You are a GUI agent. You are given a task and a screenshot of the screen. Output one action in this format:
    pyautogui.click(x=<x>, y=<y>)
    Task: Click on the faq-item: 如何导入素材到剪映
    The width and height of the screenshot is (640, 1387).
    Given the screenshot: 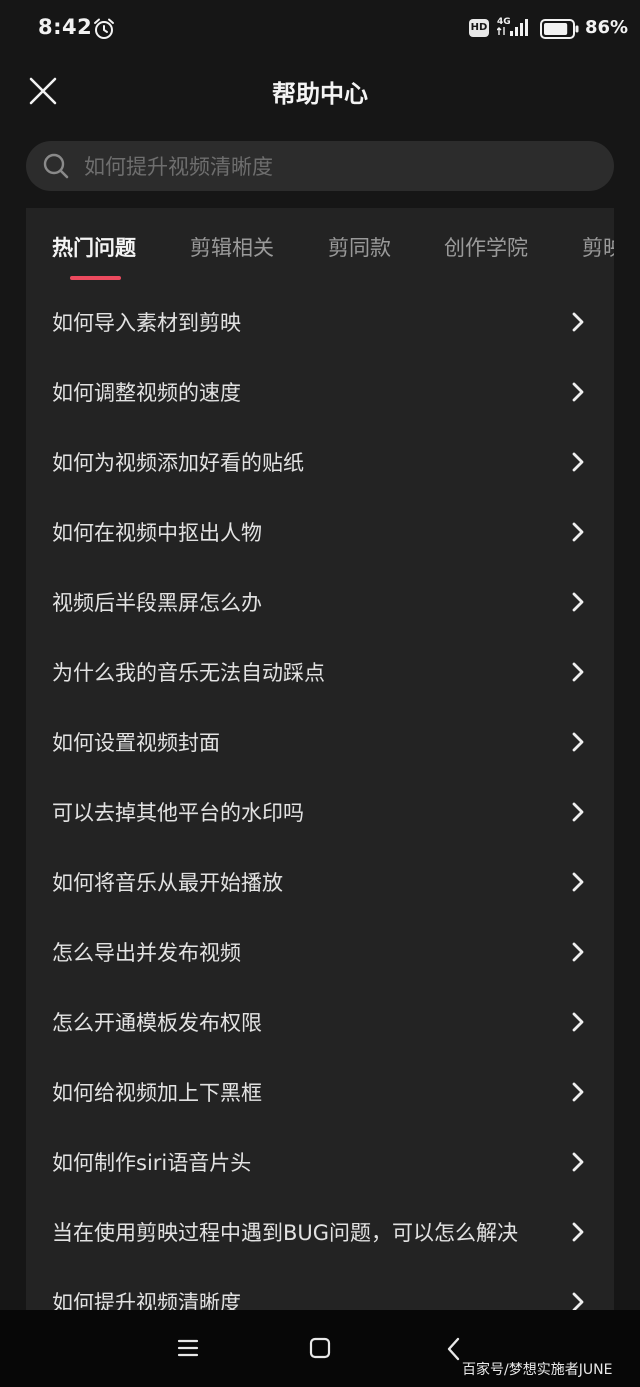 What is the action you would take?
    pyautogui.click(x=320, y=323)
    